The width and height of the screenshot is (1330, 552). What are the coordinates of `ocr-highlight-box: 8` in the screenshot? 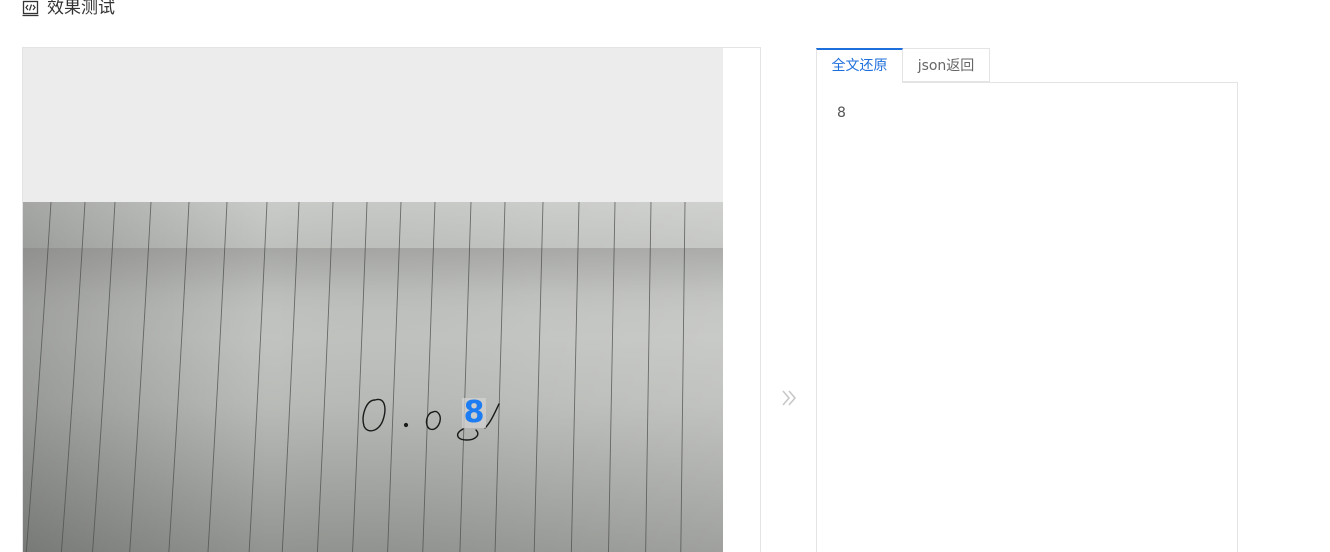 It's located at (474, 412).